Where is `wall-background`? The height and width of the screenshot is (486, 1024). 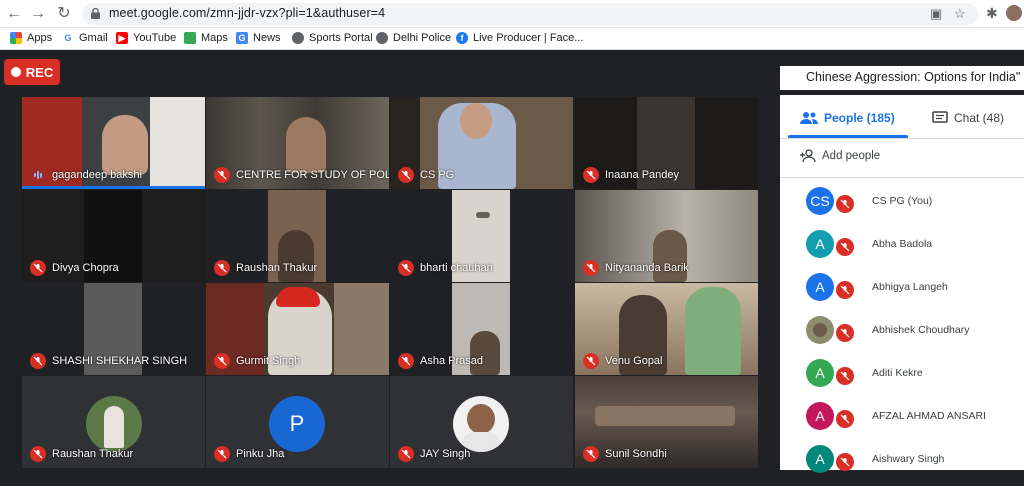 wall-background is located at coordinates (177, 143).